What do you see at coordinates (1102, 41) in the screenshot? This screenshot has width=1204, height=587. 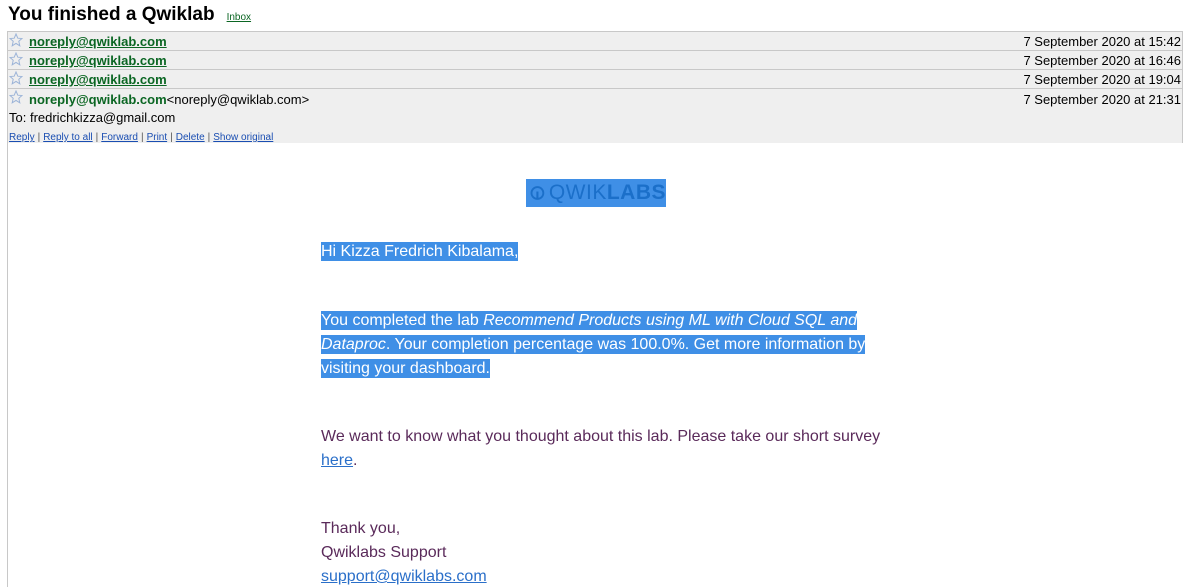 I see `message-date: 7 September 2020 at 15:42` at bounding box center [1102, 41].